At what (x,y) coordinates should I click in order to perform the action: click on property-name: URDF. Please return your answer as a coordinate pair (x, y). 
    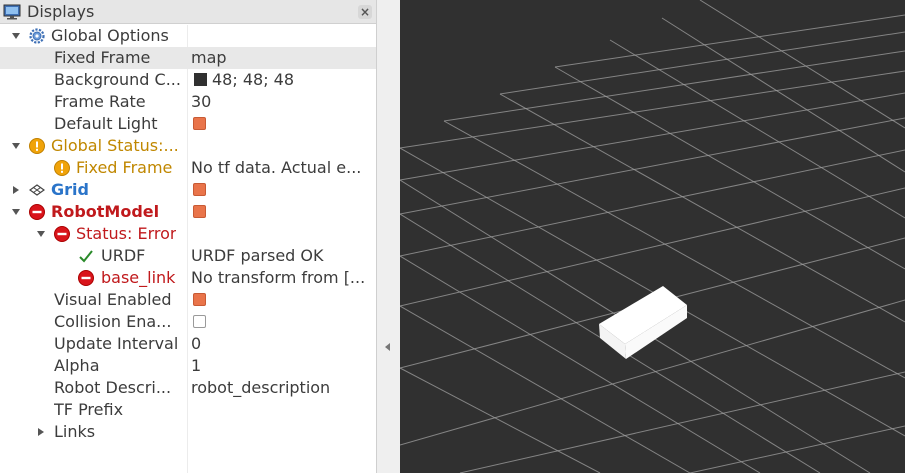
    Looking at the image, I should click on (123, 255).